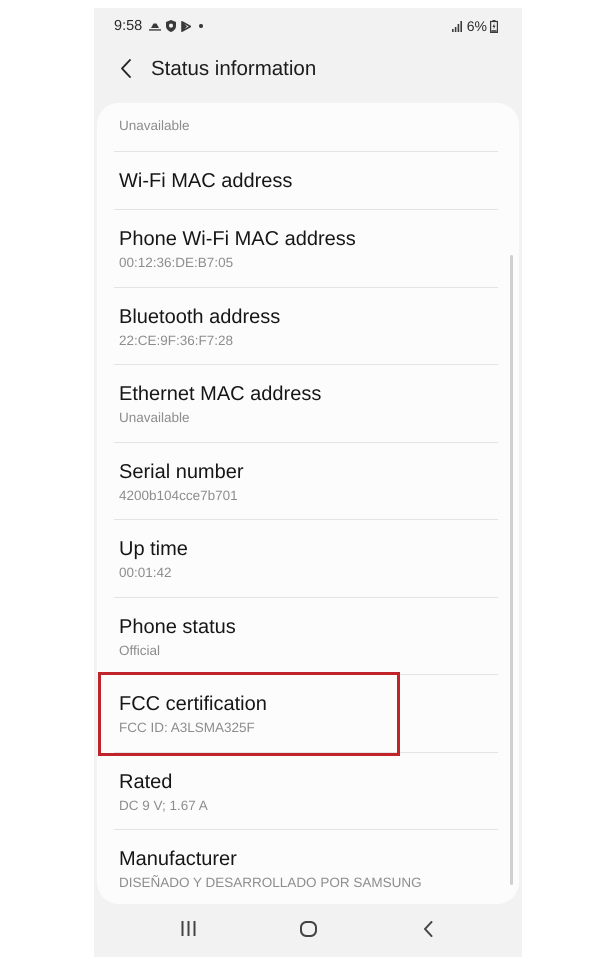  Describe the element at coordinates (308, 928) in the screenshot. I see `home-icon` at that location.